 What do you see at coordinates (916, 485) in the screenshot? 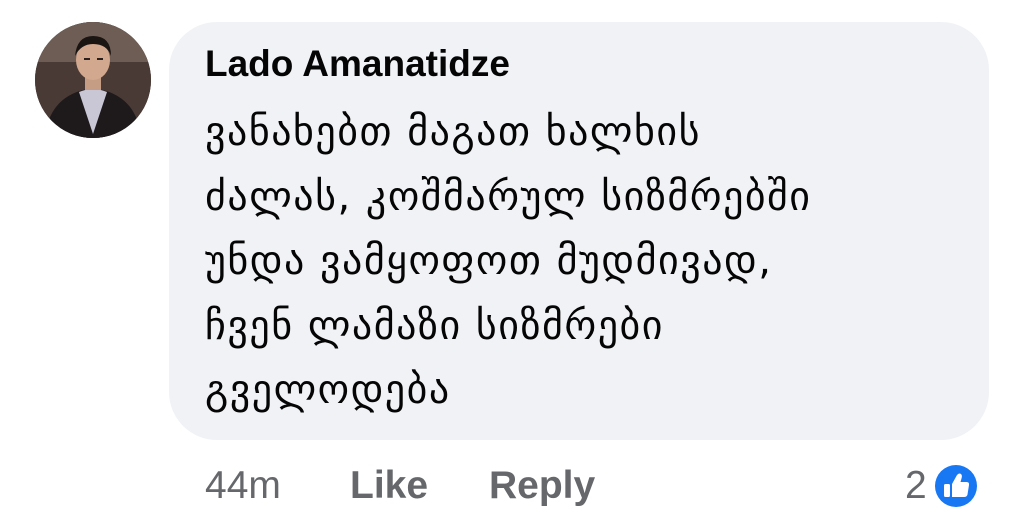
I see `reaction-count: 2` at bounding box center [916, 485].